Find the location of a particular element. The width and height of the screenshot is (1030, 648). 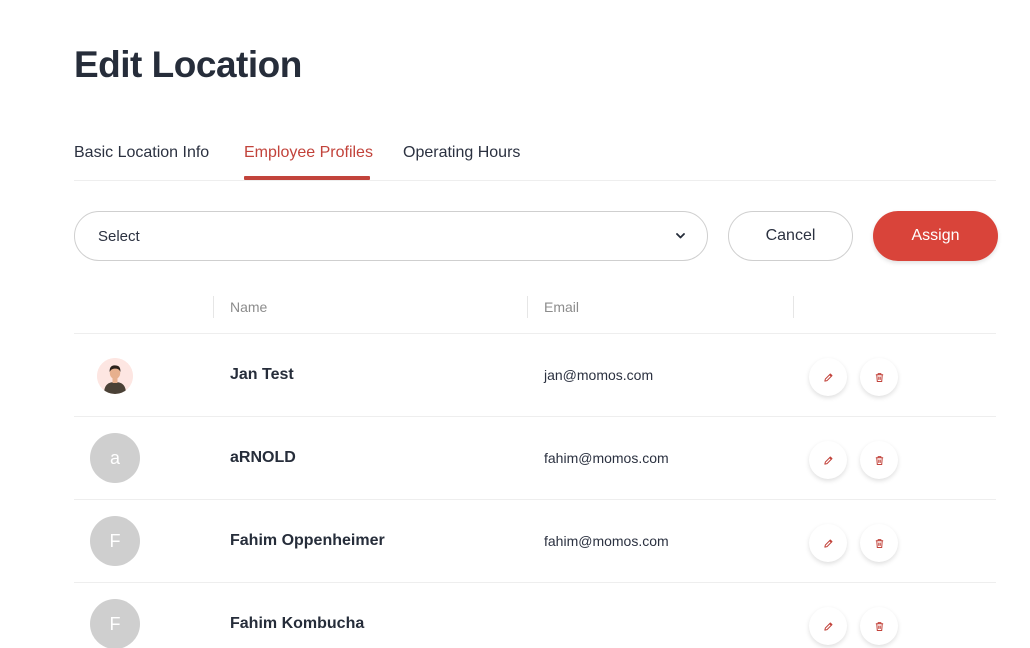

employee-select-value: Select is located at coordinates (119, 236).